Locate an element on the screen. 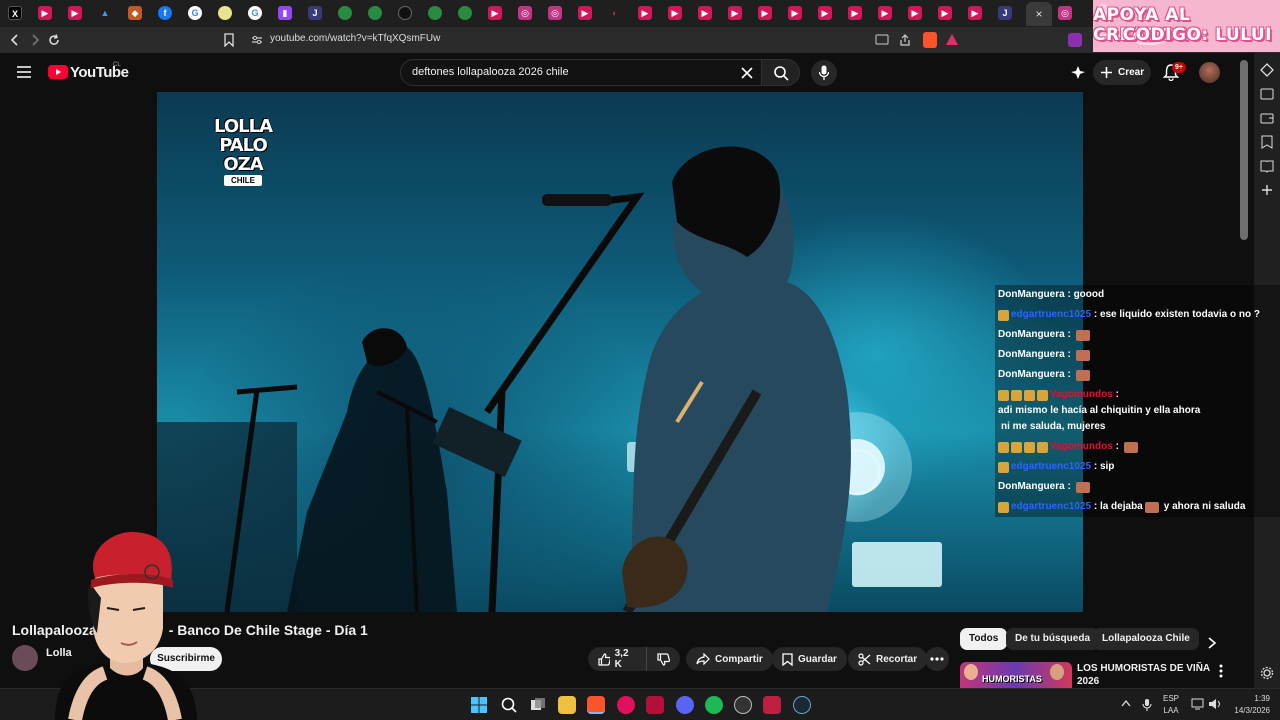  rewards-icon is located at coordinates (952, 40).